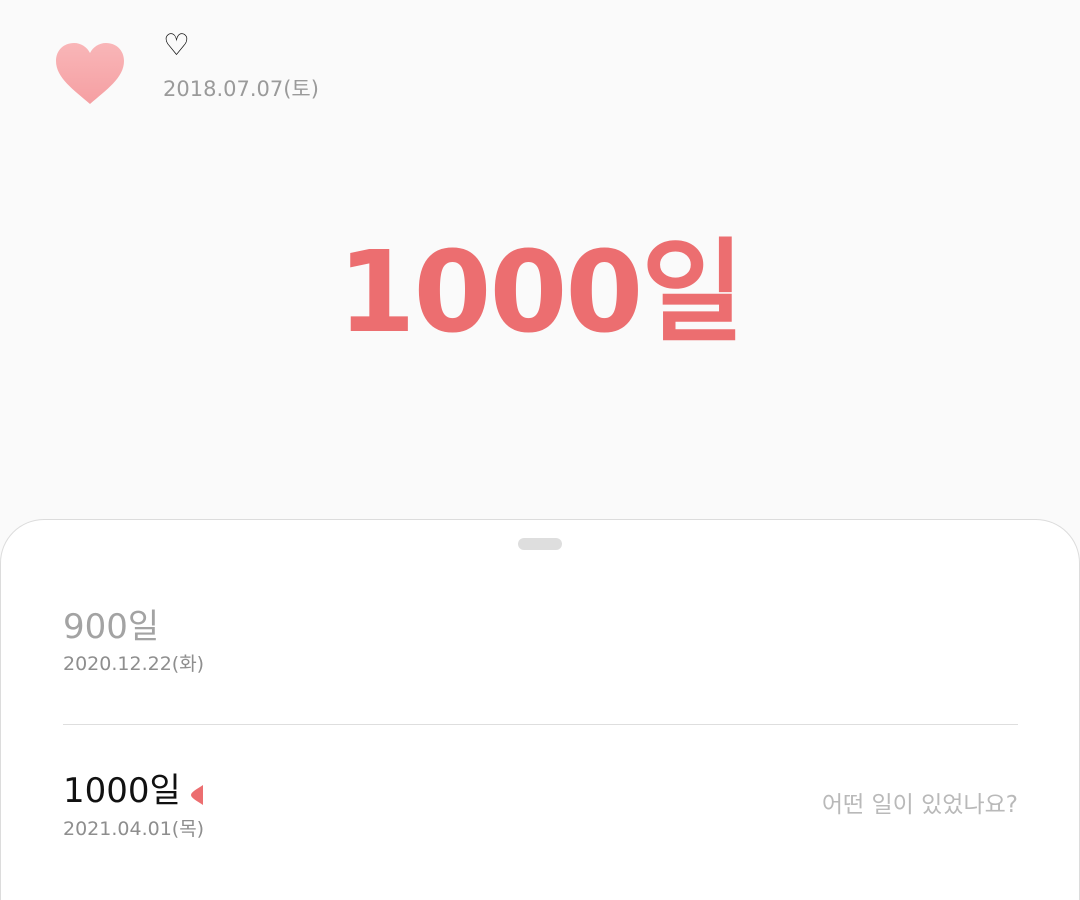 The image size is (1080, 900). Describe the element at coordinates (197, 795) in the screenshot. I see `pointer-marker-icon` at that location.